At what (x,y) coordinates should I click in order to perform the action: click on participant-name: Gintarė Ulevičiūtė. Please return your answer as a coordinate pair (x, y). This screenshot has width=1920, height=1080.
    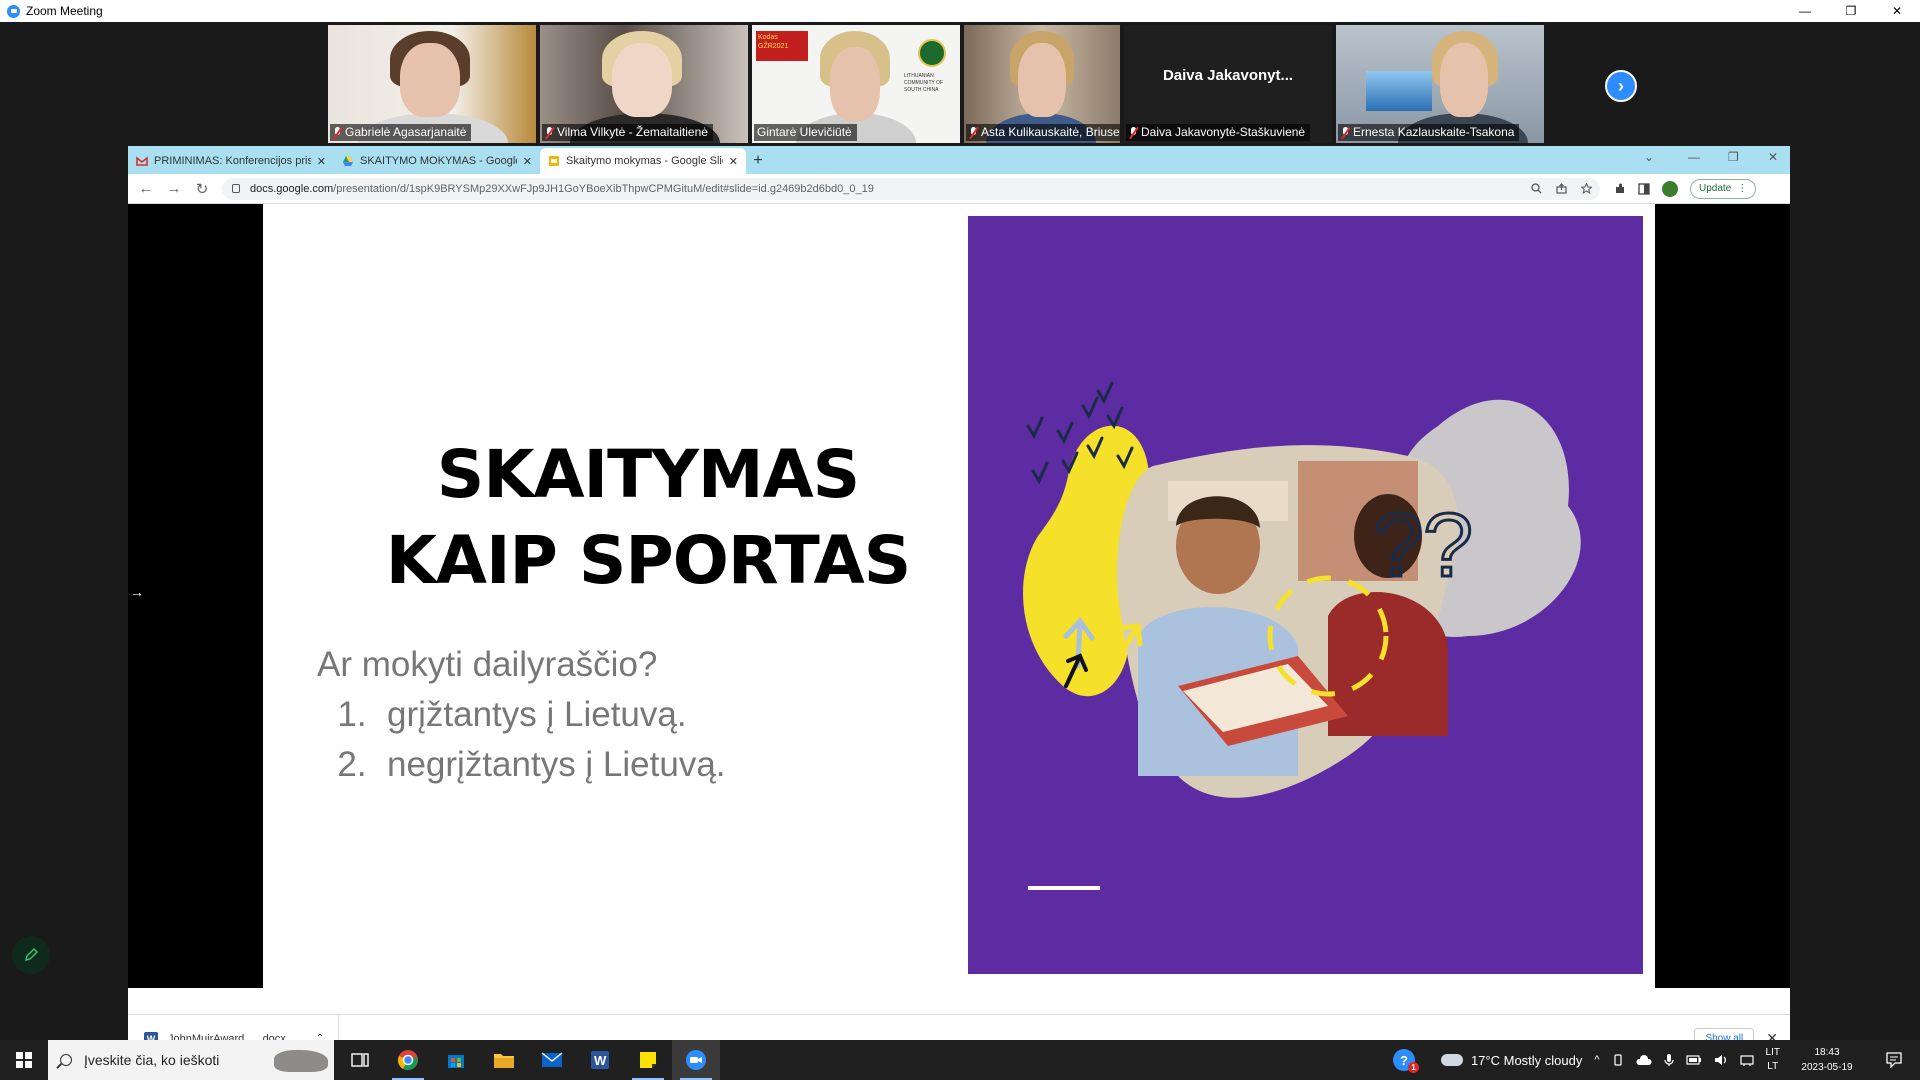
    Looking at the image, I should click on (805, 132).